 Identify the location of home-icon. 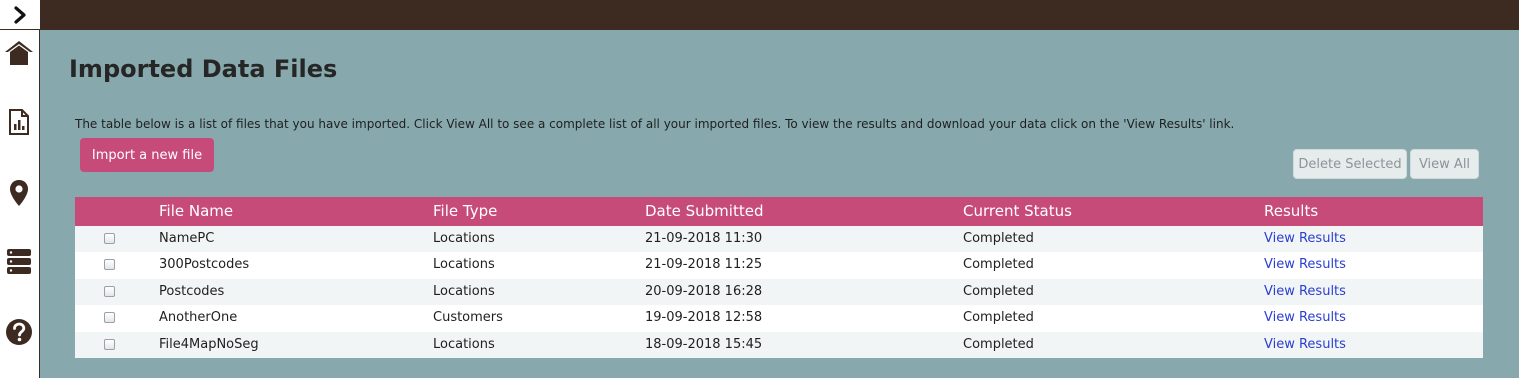
(19, 53).